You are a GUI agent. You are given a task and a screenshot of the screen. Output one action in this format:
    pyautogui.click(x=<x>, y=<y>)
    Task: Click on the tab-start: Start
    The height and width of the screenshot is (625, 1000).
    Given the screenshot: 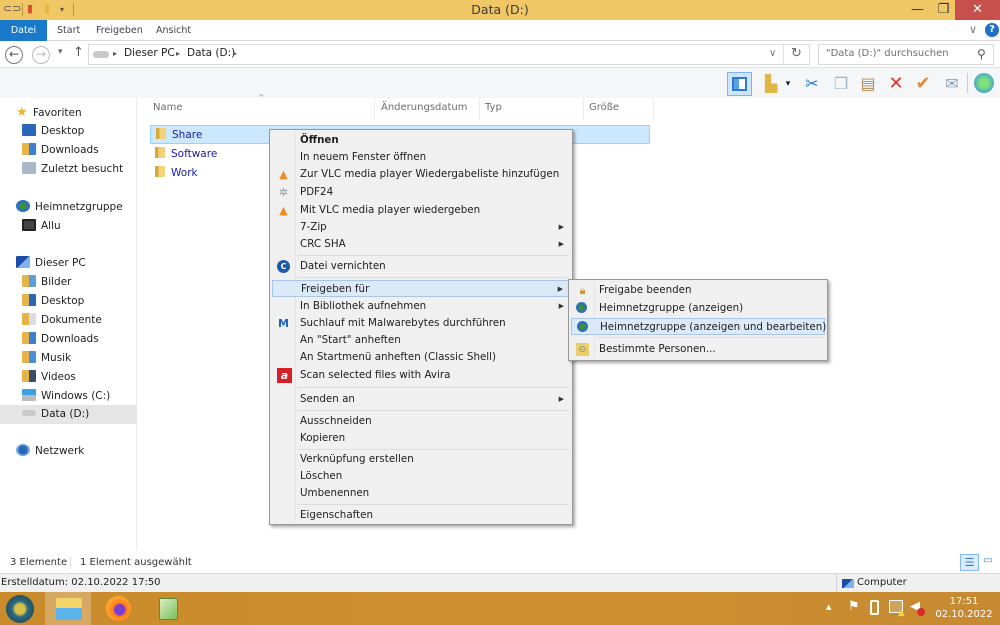 What is the action you would take?
    pyautogui.click(x=68, y=30)
    